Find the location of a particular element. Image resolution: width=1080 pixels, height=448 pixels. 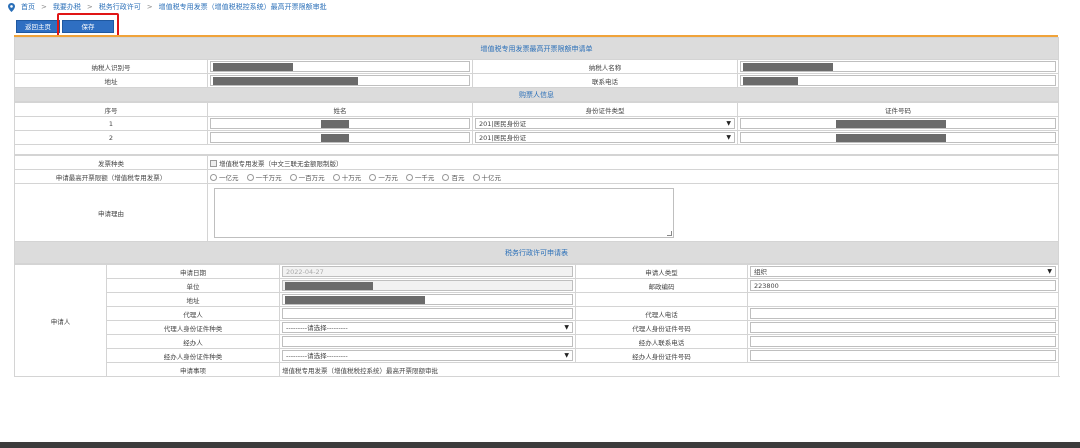

postcode-field: 223800 is located at coordinates (903, 285).